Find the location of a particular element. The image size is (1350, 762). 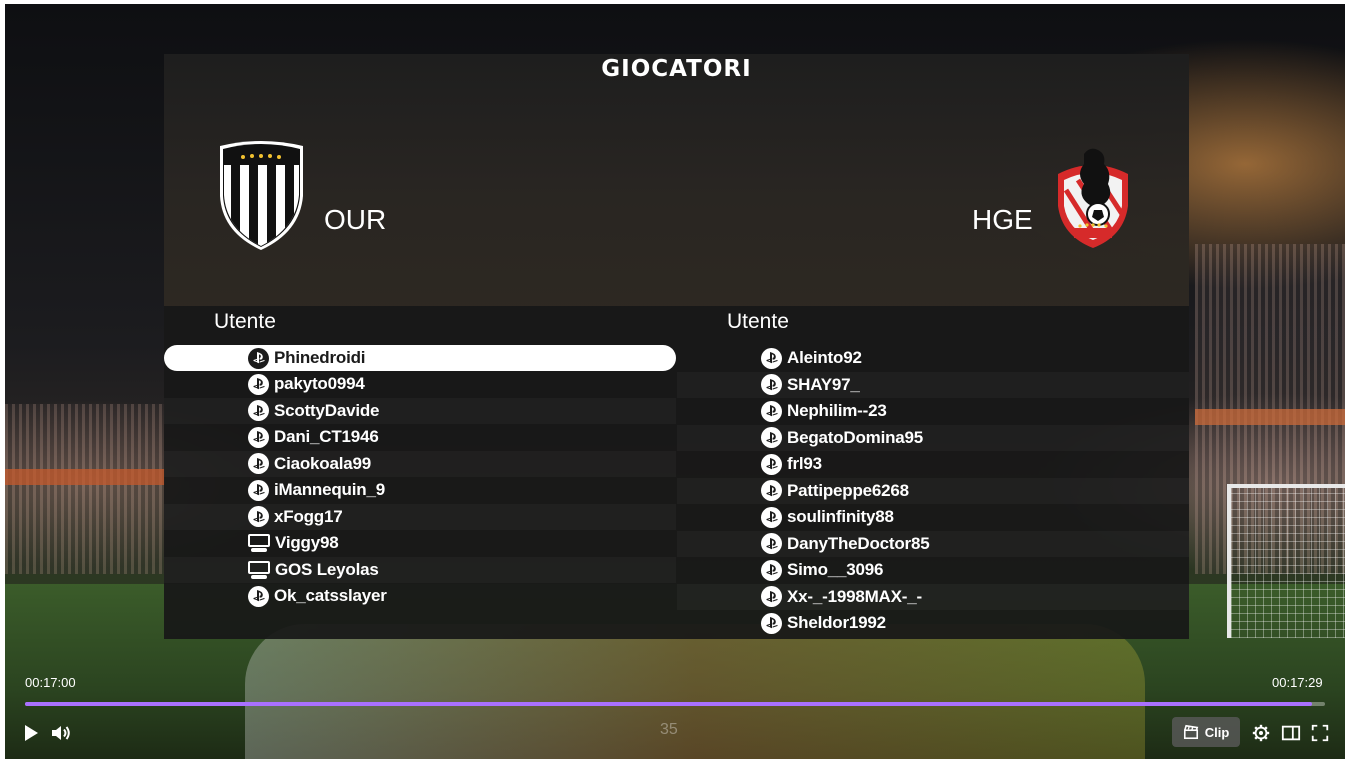

ad-board-right is located at coordinates (1270, 417).